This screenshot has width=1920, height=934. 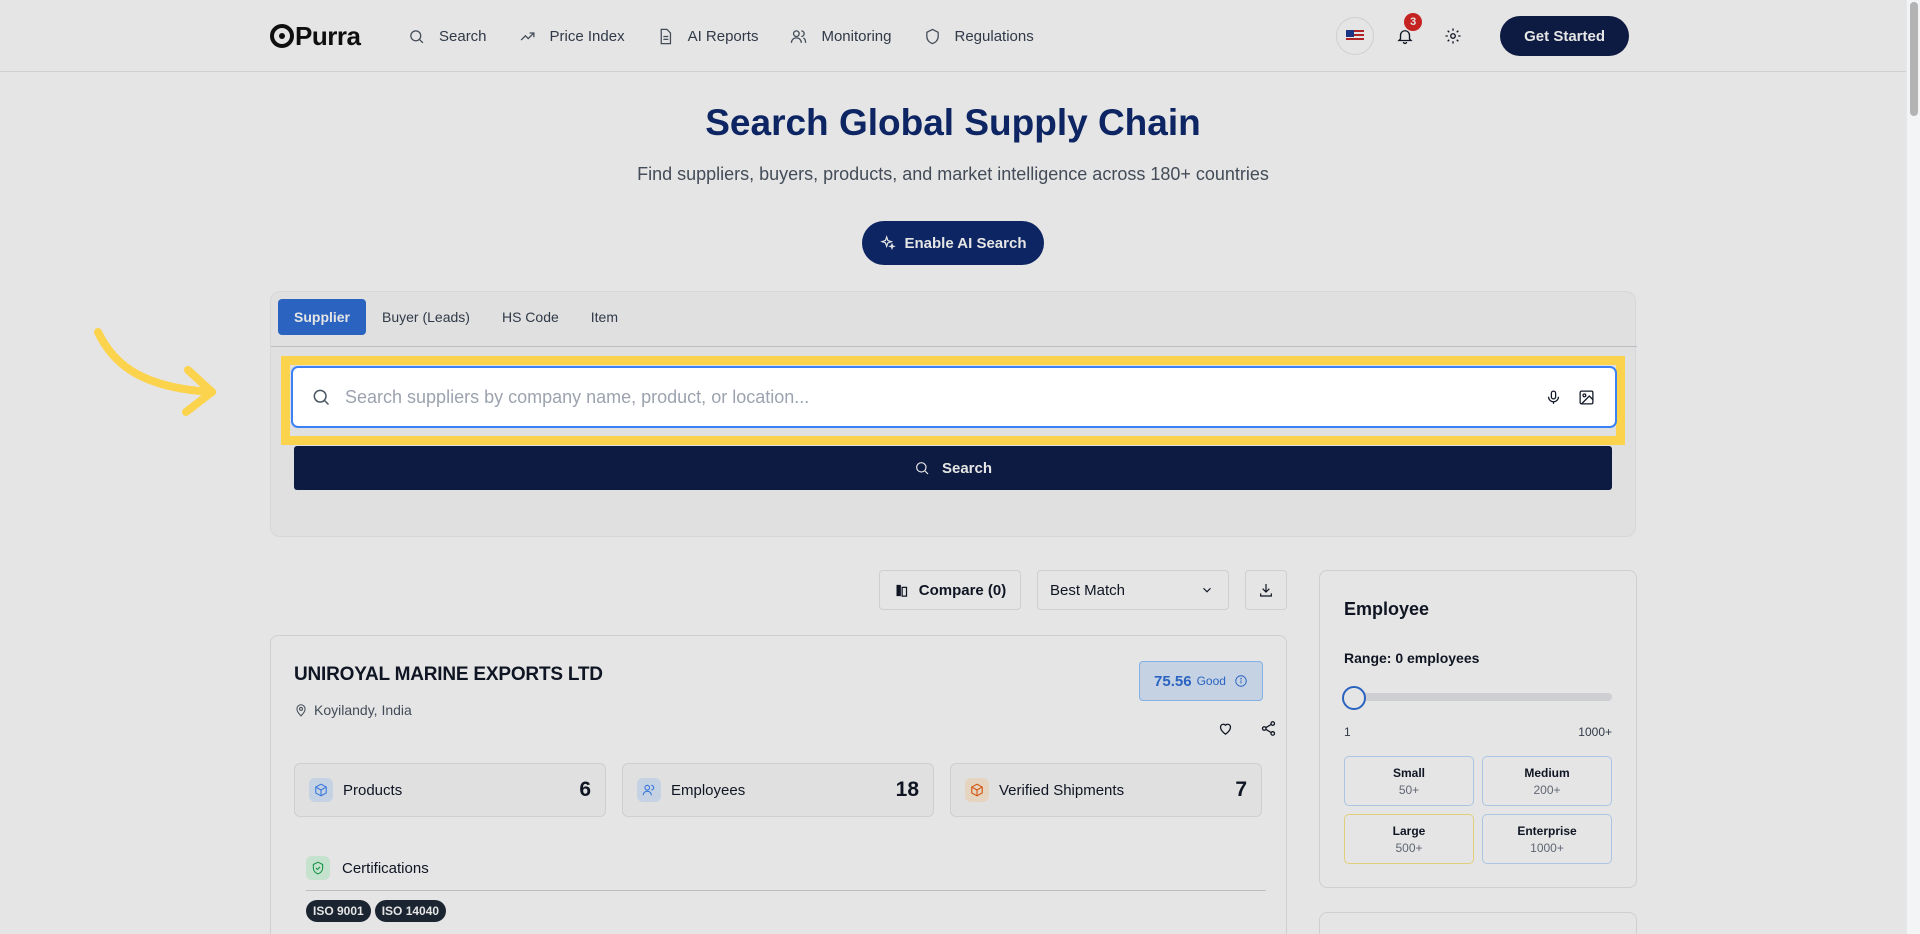 I want to click on card-actions, so click(x=1234, y=728).